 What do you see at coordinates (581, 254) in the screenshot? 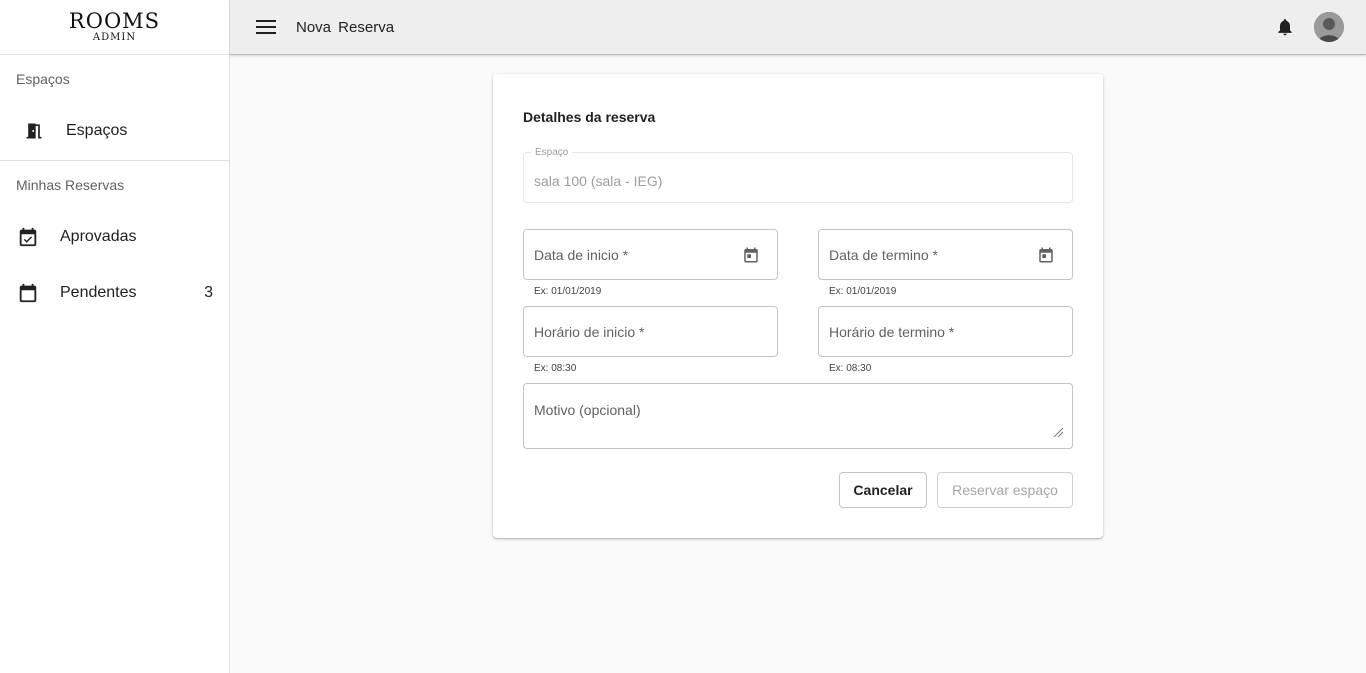
I see `start-date-placeholder: Data de inicio *` at bounding box center [581, 254].